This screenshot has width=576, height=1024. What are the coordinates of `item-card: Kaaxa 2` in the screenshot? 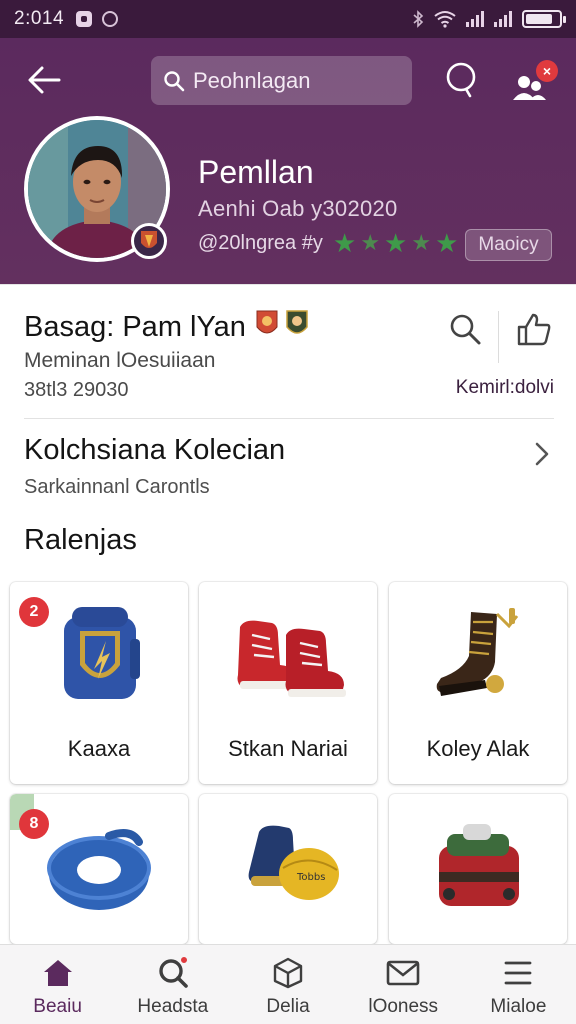 It's located at (99, 683).